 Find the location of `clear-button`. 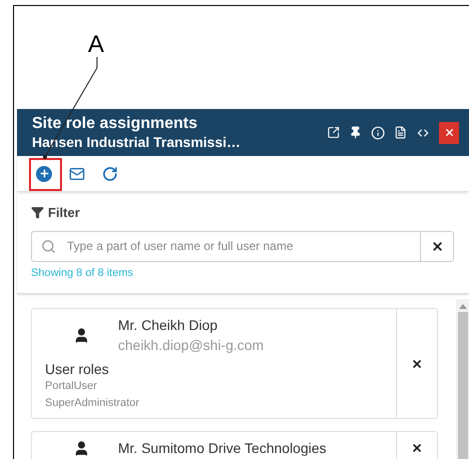

clear-button is located at coordinates (437, 246).